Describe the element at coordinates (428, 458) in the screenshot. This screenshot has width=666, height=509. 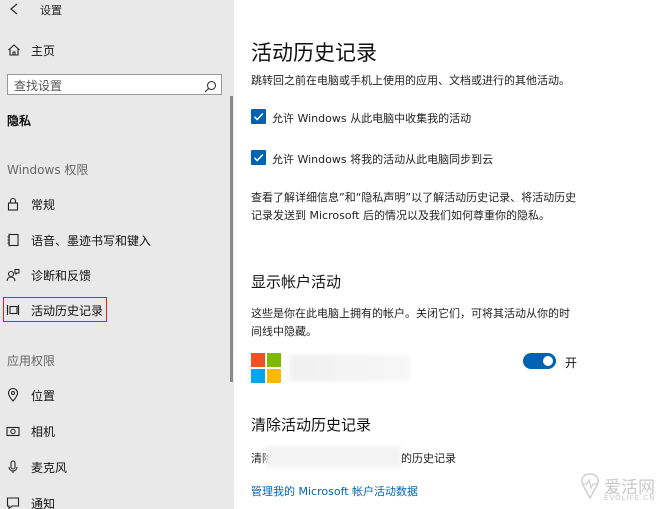
I see `clear-text-suffix: 的历史记录` at that location.